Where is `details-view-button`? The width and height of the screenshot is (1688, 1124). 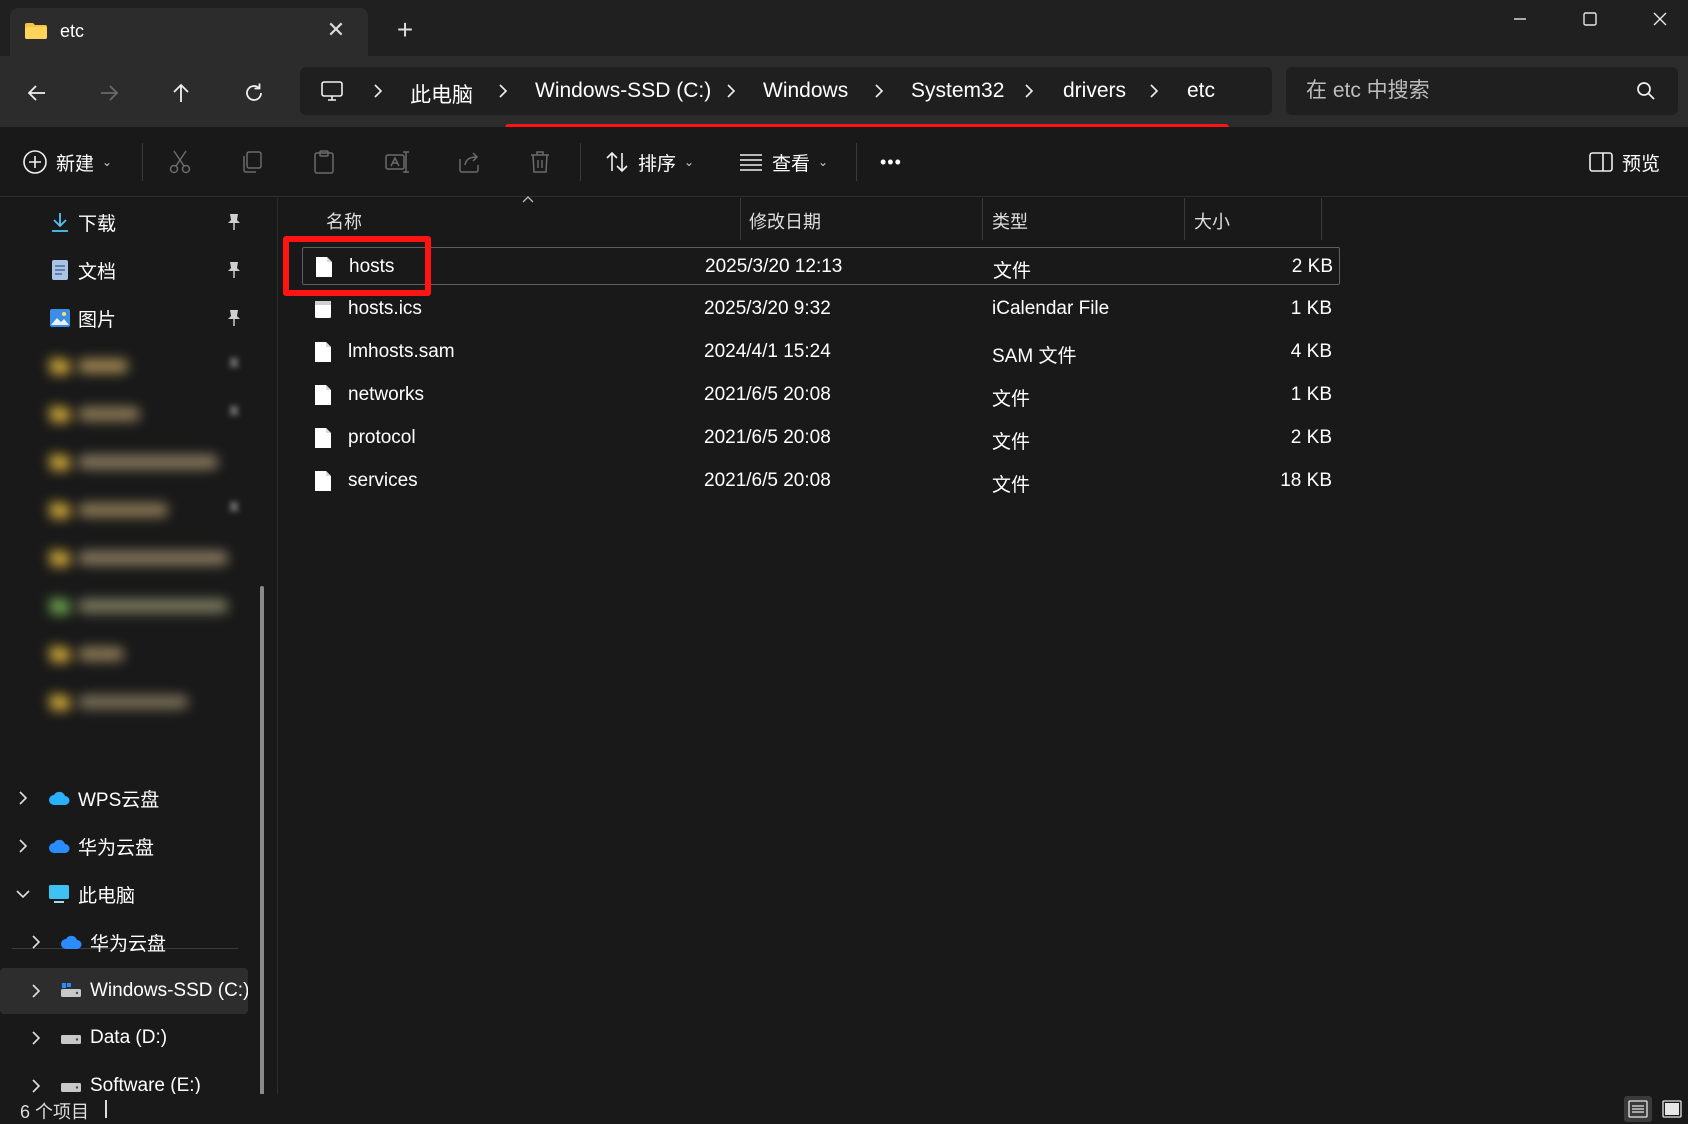 details-view-button is located at coordinates (1638, 1109).